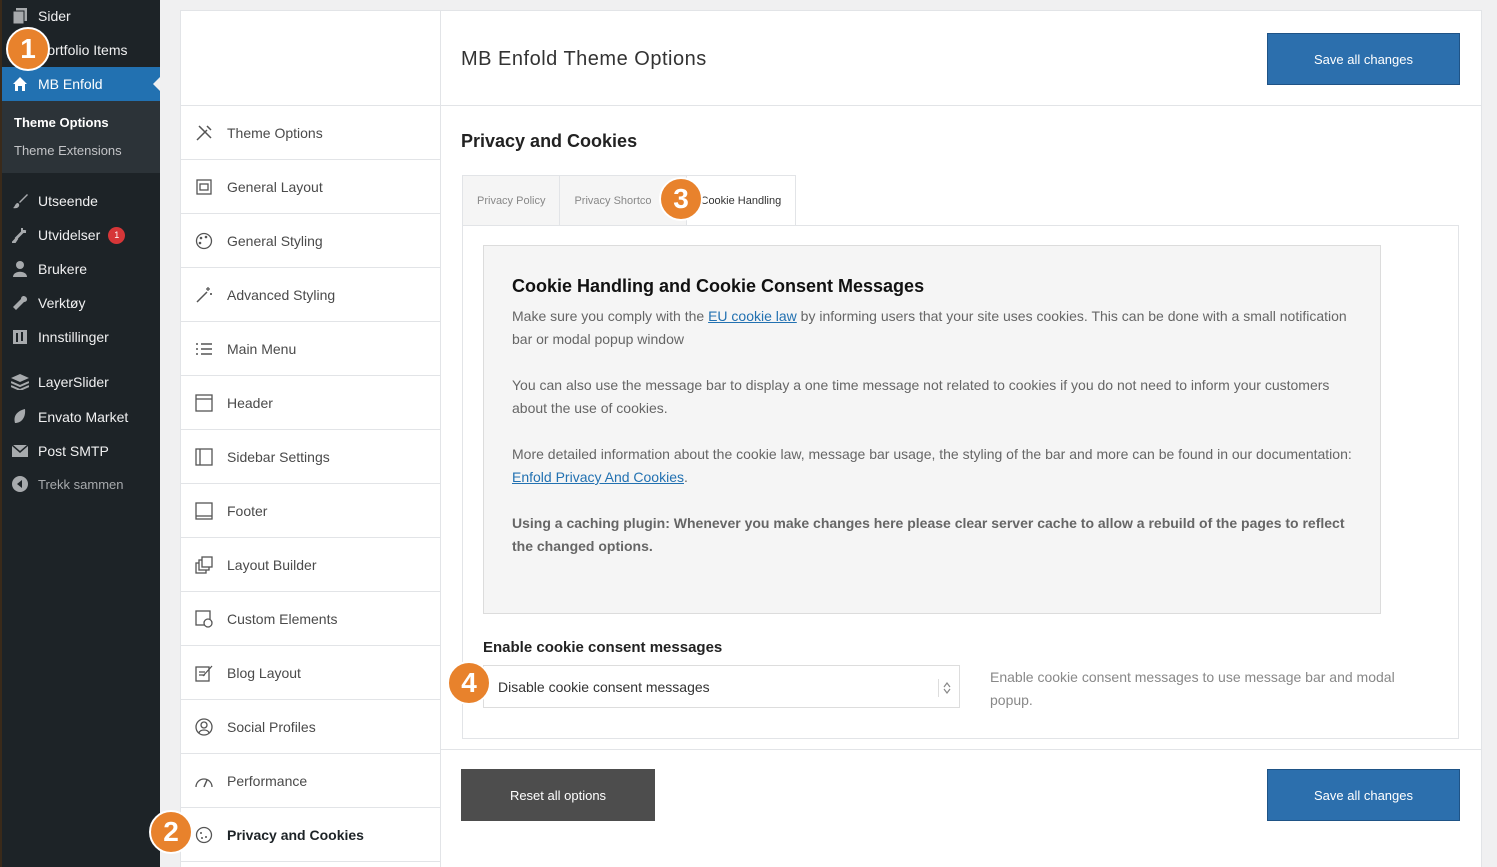 The image size is (1497, 867). Describe the element at coordinates (171, 832) in the screenshot. I see `step-marker-2: 2` at that location.